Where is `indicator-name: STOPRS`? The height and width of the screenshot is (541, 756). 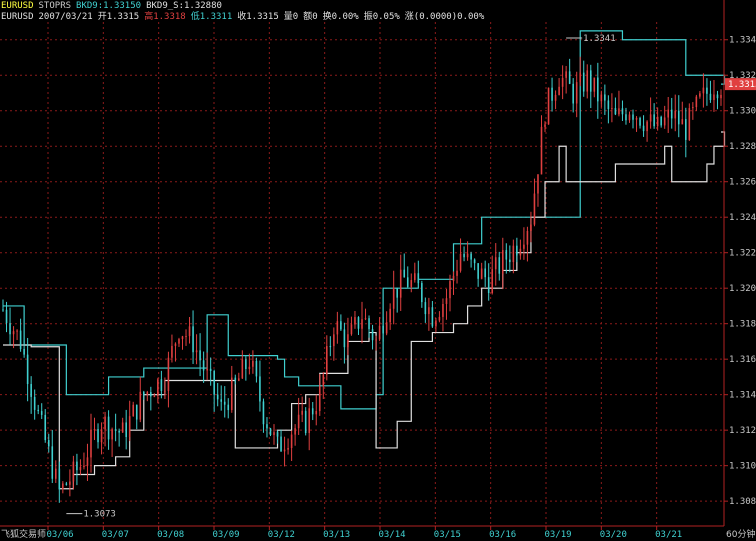
indicator-name: STOPRS is located at coordinates (55, 6).